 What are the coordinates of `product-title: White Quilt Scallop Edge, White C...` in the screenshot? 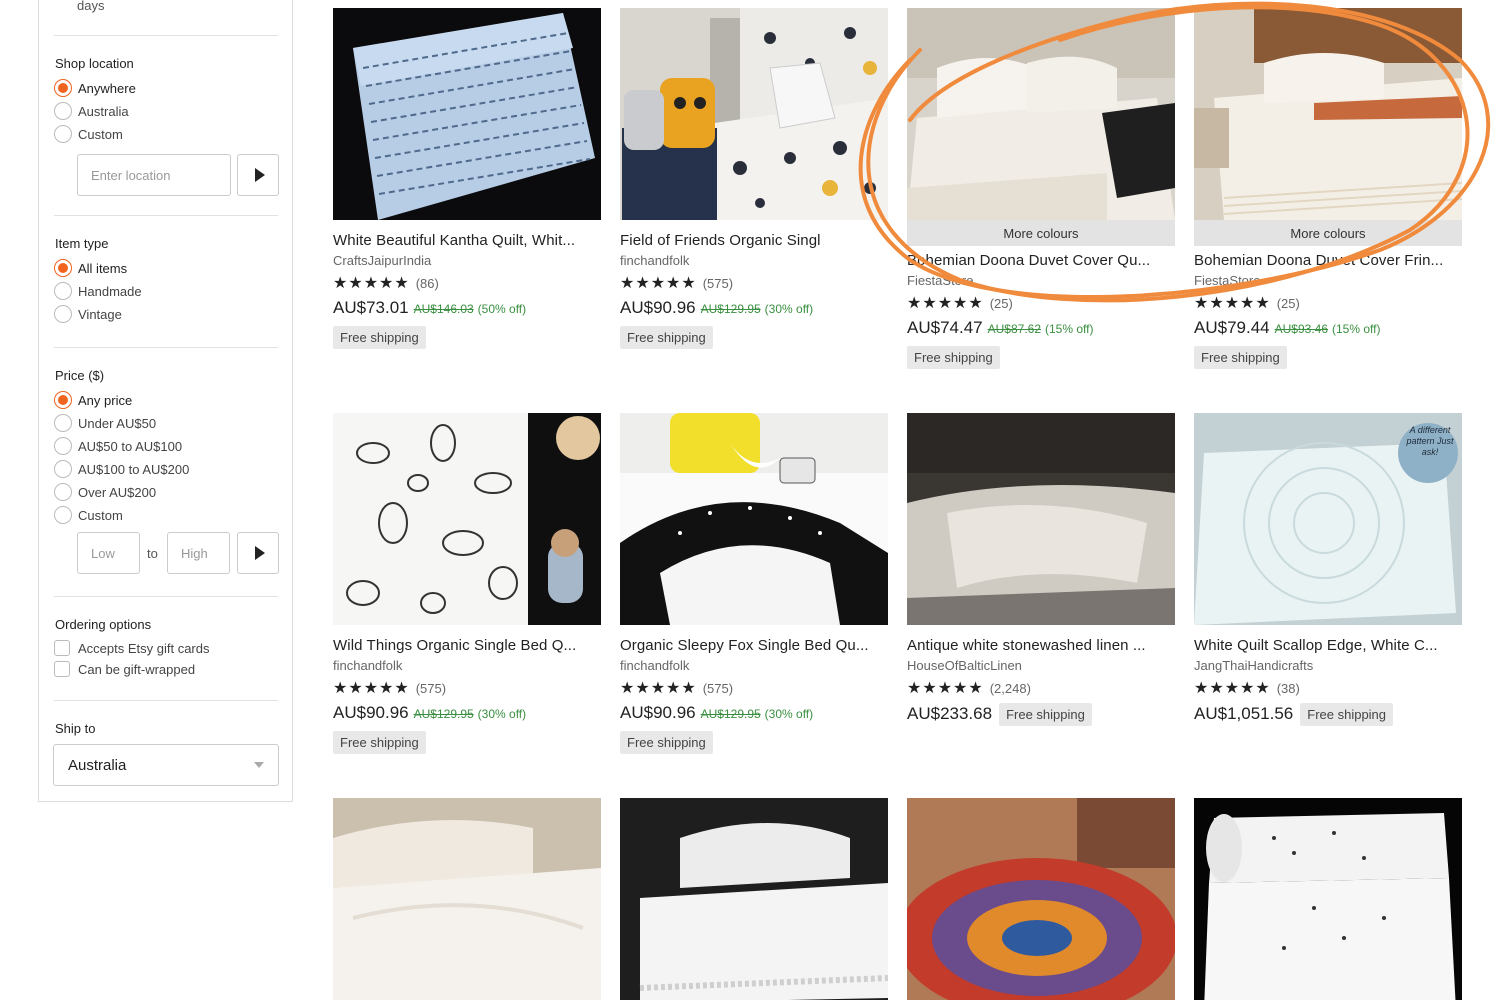 It's located at (1328, 645).